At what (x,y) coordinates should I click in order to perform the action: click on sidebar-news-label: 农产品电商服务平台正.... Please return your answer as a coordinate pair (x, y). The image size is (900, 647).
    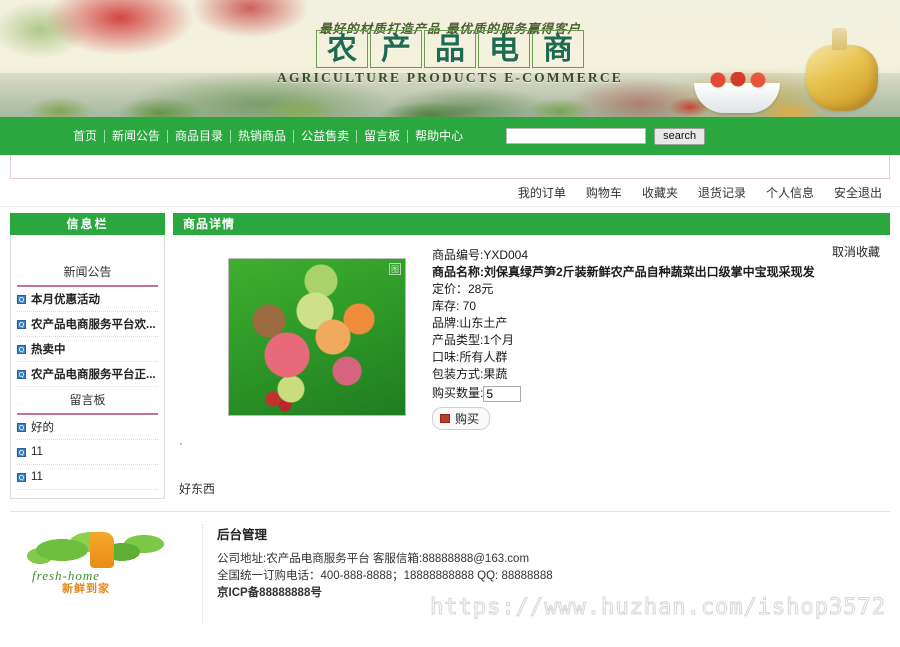
    Looking at the image, I should click on (93, 375).